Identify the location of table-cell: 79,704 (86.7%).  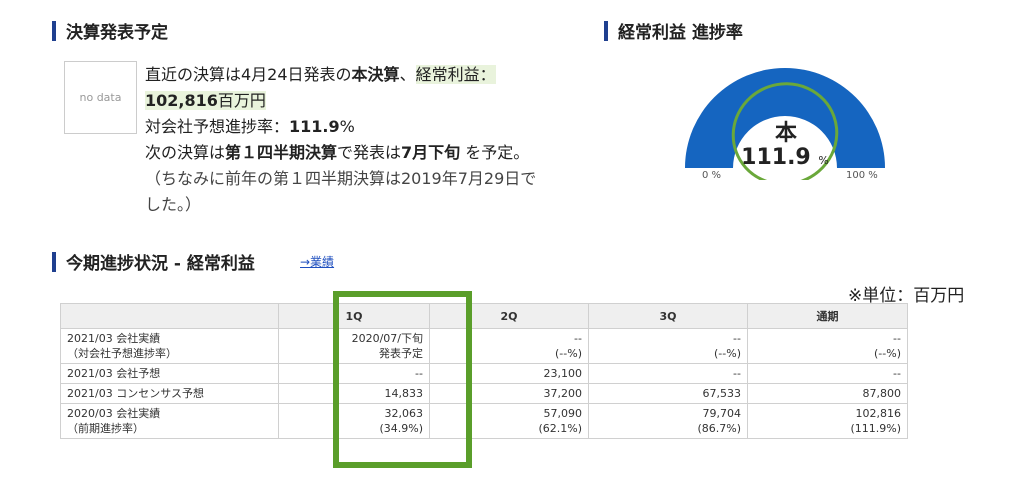
(668, 421).